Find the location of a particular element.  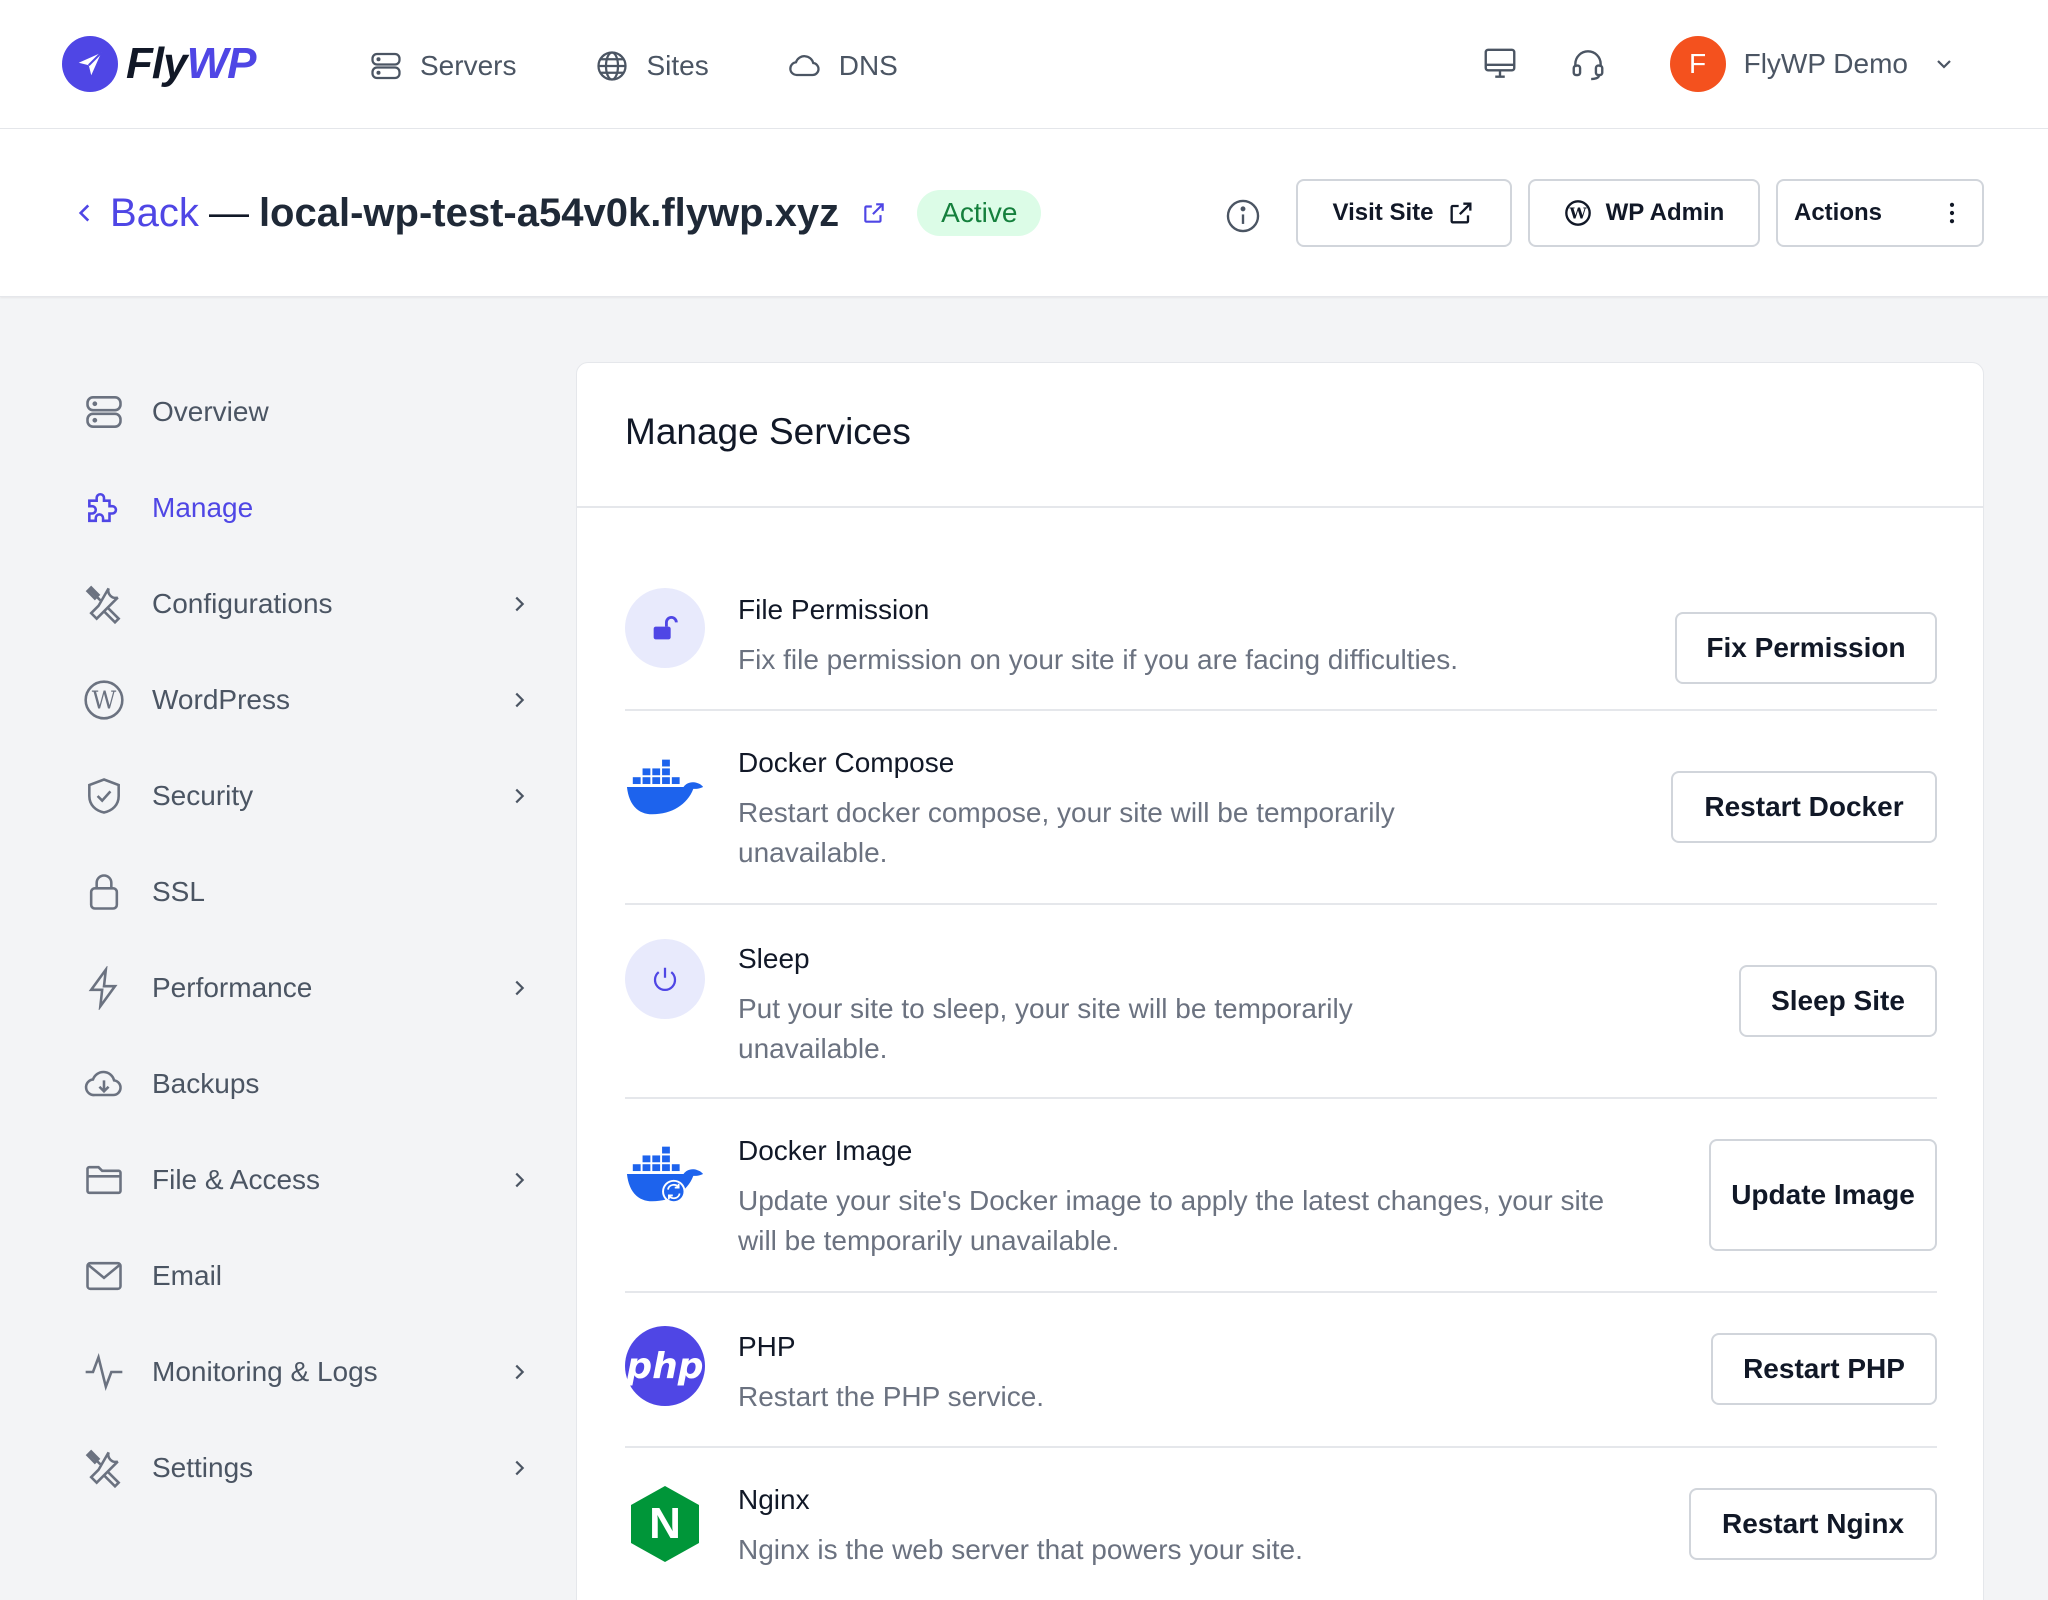

actions-button: Actions is located at coordinates (1880, 213).